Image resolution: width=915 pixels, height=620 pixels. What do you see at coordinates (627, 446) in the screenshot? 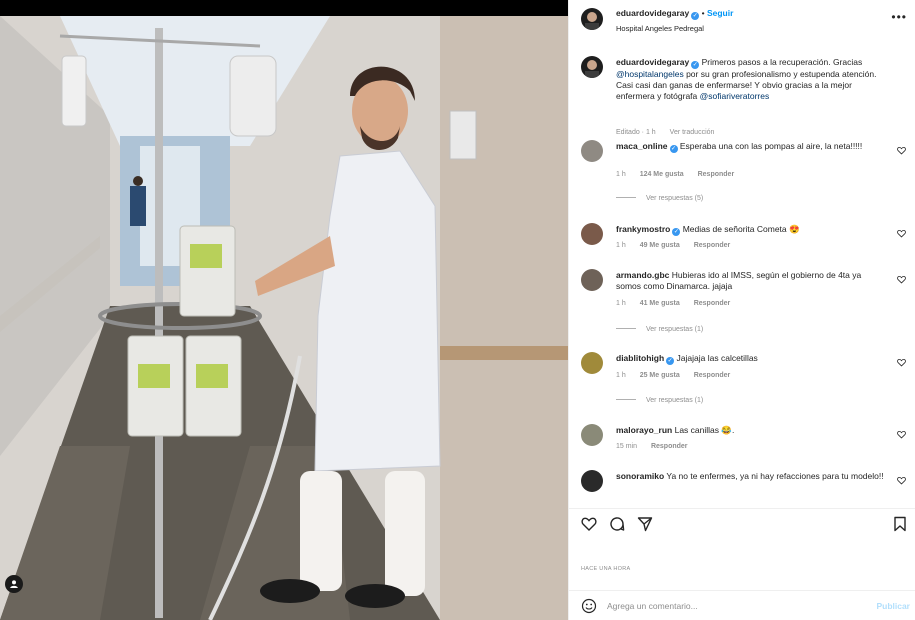
I see `comment-time: 15 min` at bounding box center [627, 446].